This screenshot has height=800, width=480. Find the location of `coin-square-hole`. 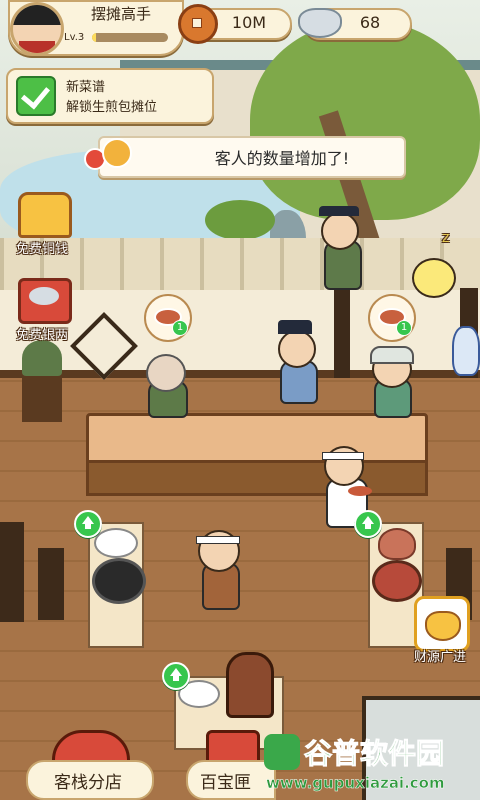

coin-square-hole is located at coordinates (197, 23).